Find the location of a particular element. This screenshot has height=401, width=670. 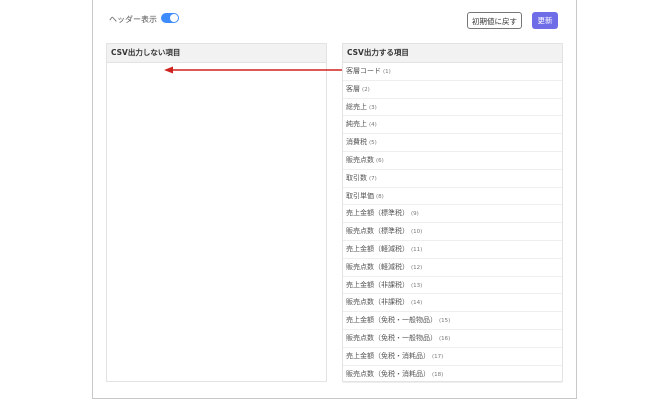

arrow-head is located at coordinates (168, 70).